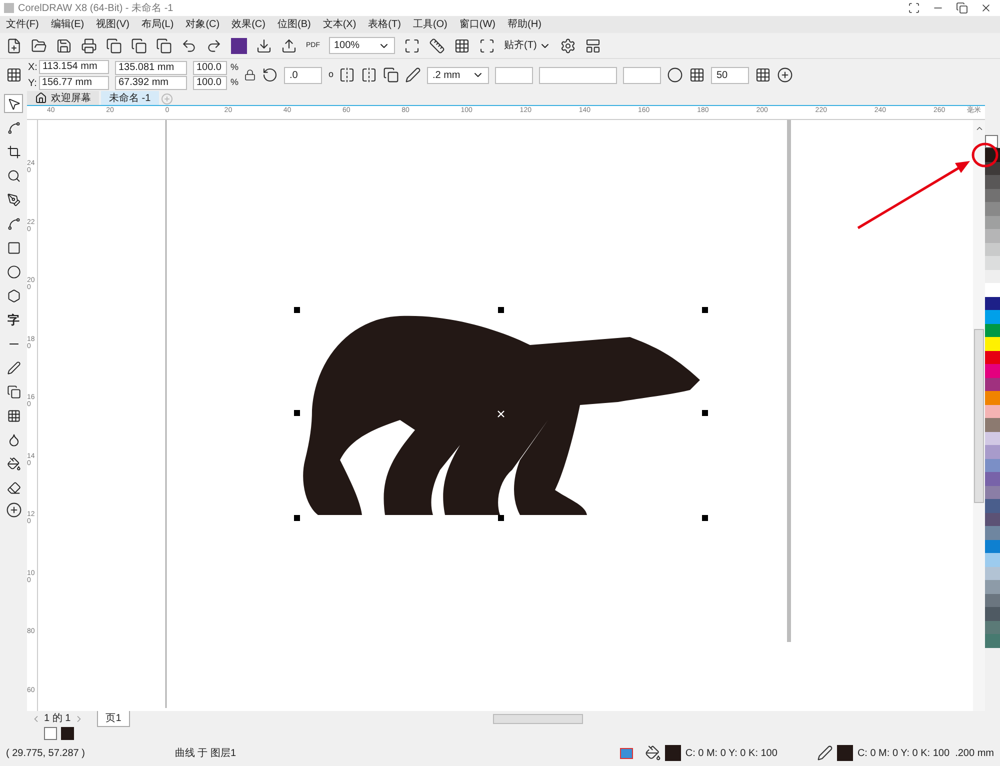 Image resolution: width=1000 pixels, height=766 pixels. I want to click on redo-icon, so click(214, 46).